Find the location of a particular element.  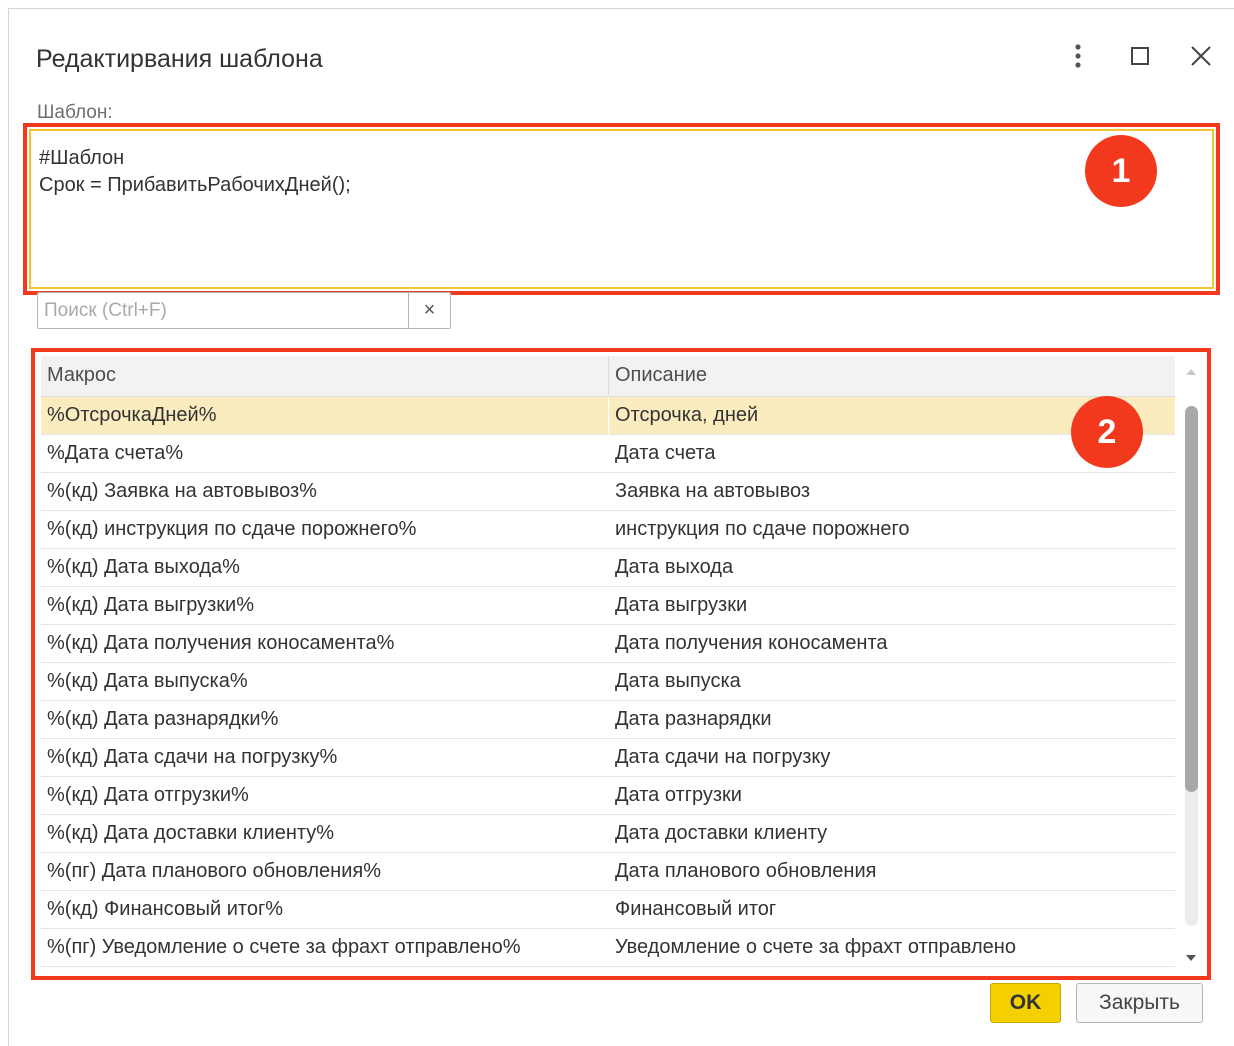

cell-macro: %(кд) Дата сдачи на погрузку% is located at coordinates (325, 757).